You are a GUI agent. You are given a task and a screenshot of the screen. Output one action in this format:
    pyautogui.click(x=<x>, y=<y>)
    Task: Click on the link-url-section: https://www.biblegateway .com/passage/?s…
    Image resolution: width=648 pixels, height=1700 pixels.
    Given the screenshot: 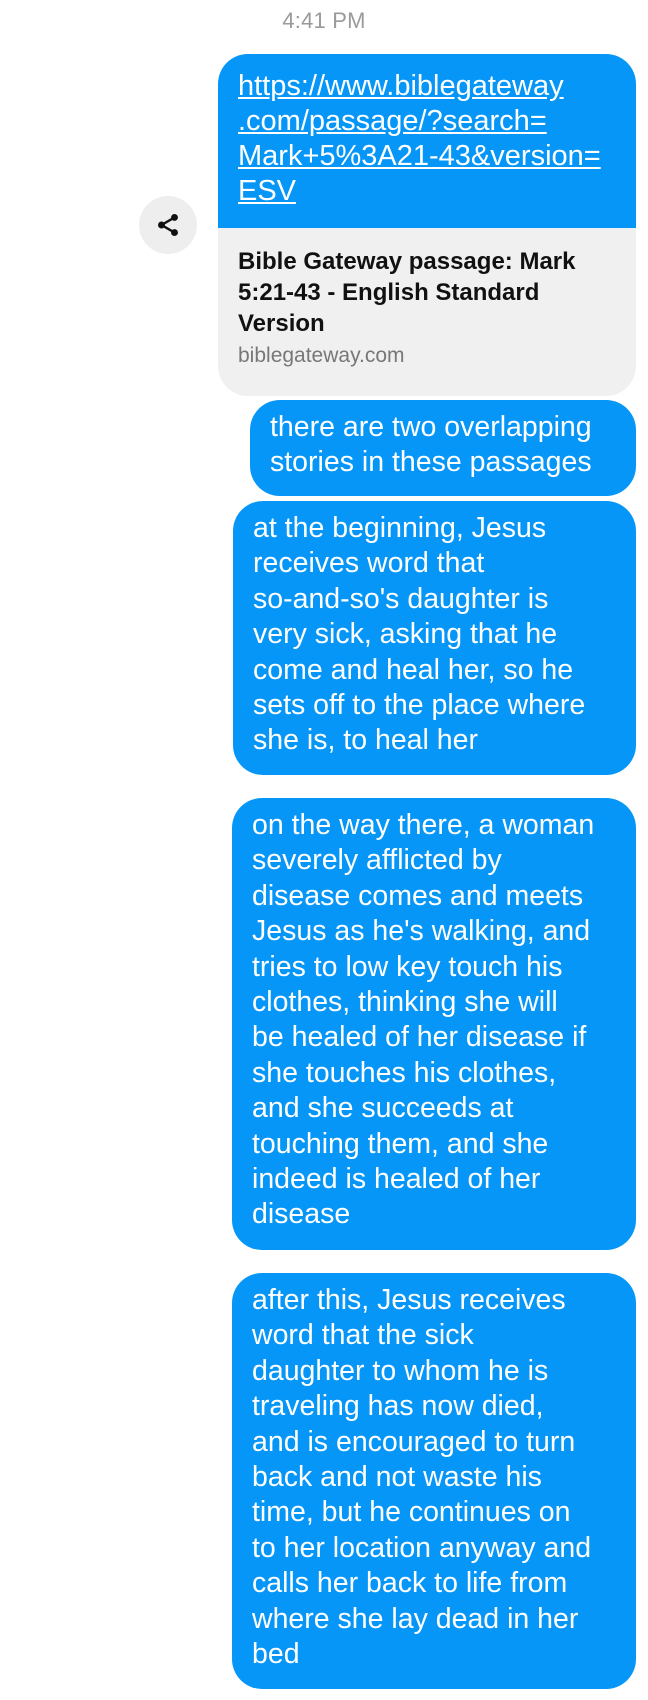 What is the action you would take?
    pyautogui.click(x=427, y=141)
    